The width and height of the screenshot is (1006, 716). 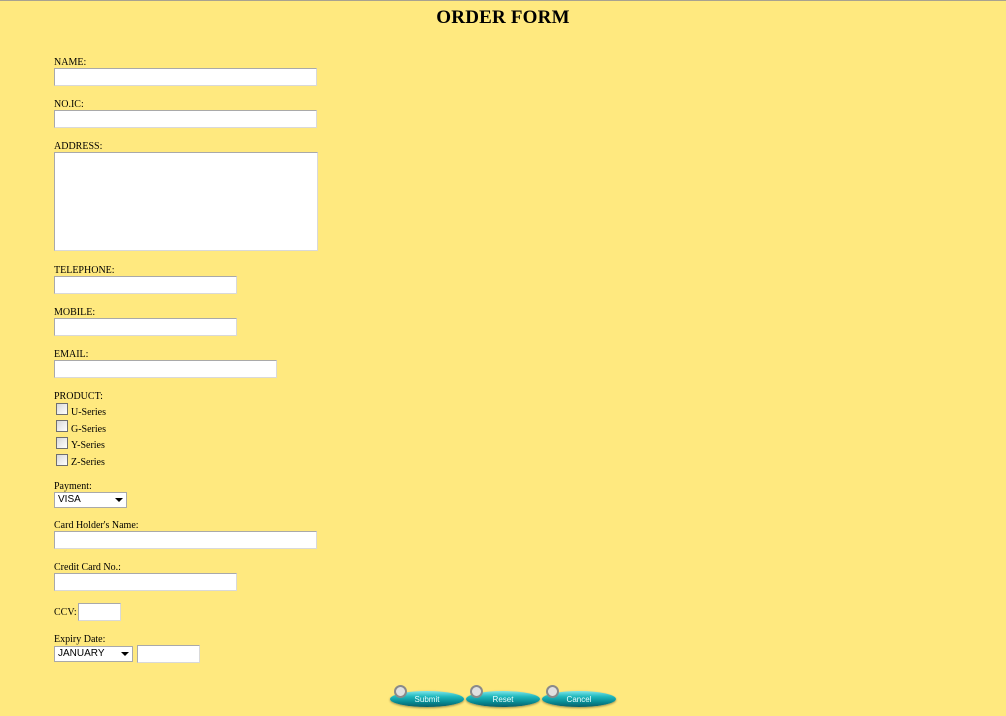 What do you see at coordinates (90, 500) in the screenshot?
I see `payment-select: VISA` at bounding box center [90, 500].